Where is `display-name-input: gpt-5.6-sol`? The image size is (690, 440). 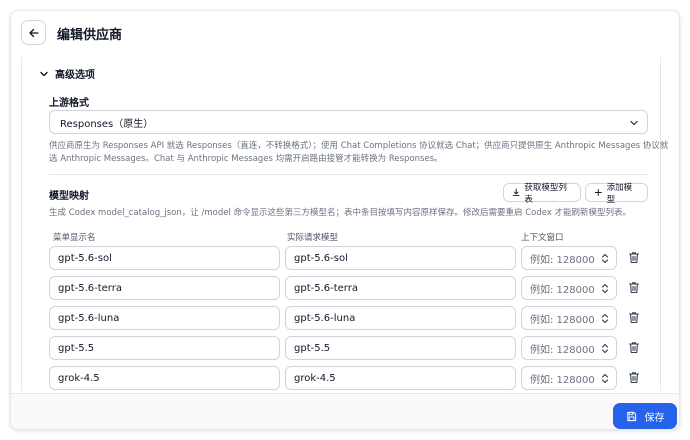 display-name-input: gpt-5.6-sol is located at coordinates (164, 258).